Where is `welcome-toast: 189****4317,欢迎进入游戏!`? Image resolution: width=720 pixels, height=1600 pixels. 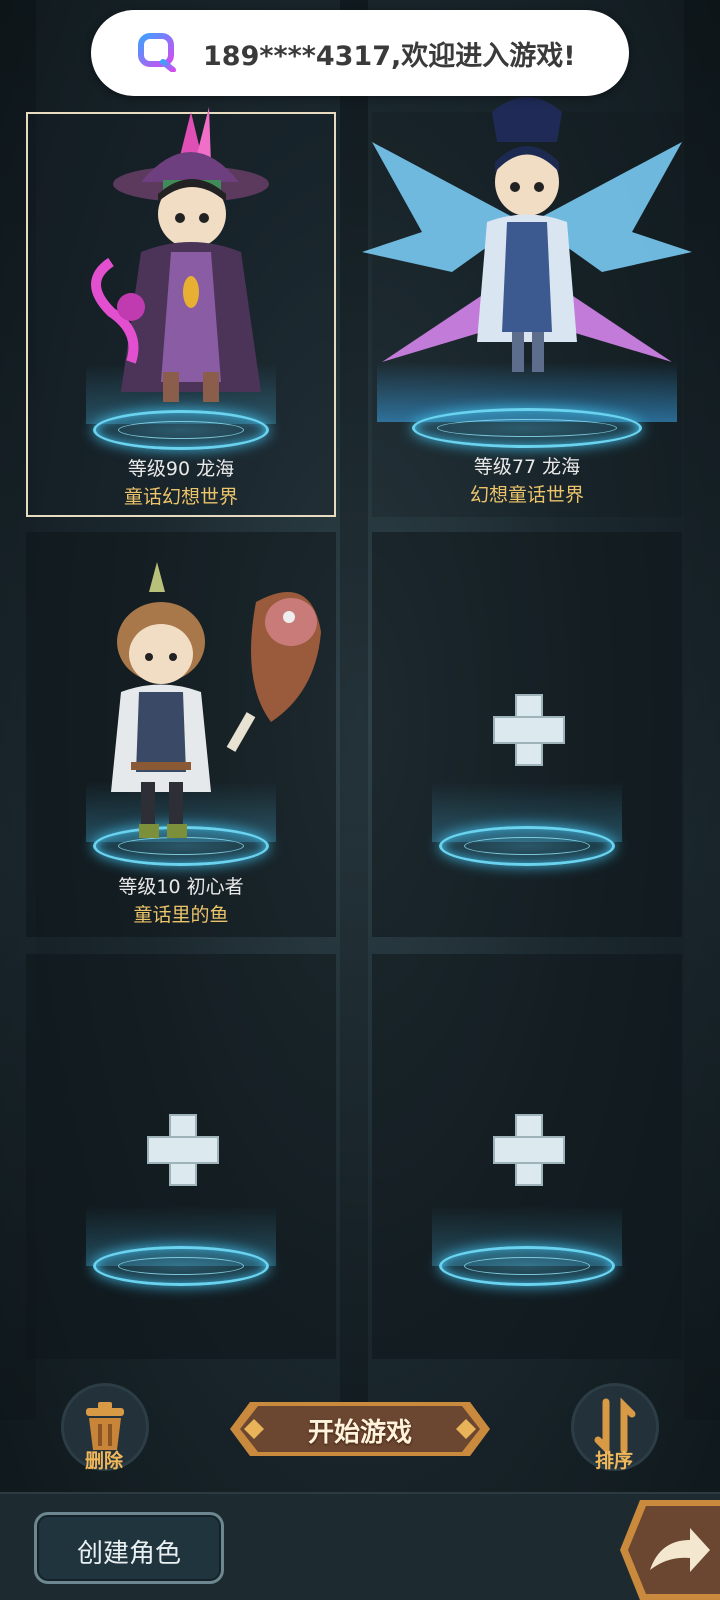
welcome-toast: 189****4317,欢迎进入游戏! is located at coordinates (360, 53).